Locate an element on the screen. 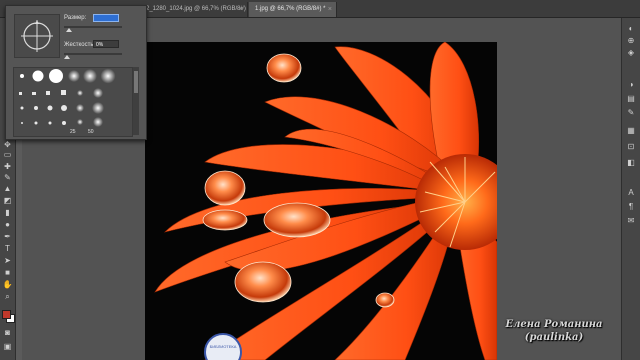 The width and height of the screenshot is (640, 360). size-slider is located at coordinates (93, 27).